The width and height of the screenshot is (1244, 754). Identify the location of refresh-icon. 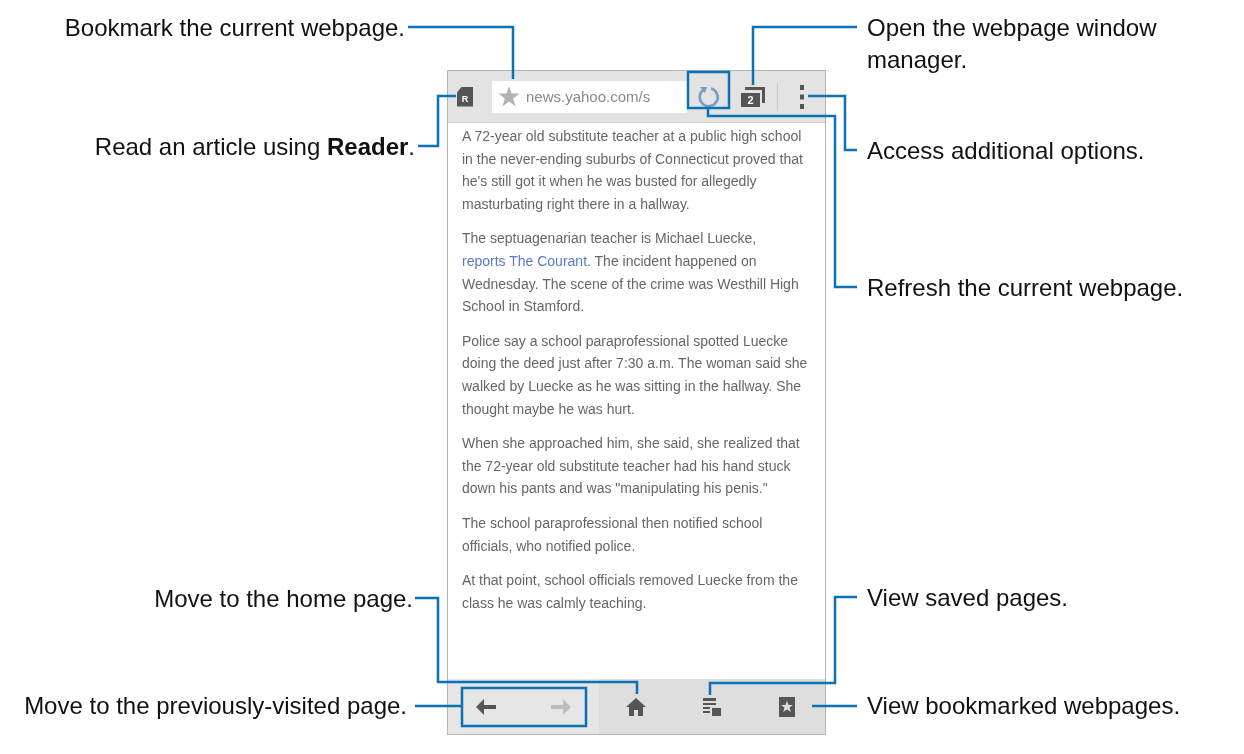
(708, 96).